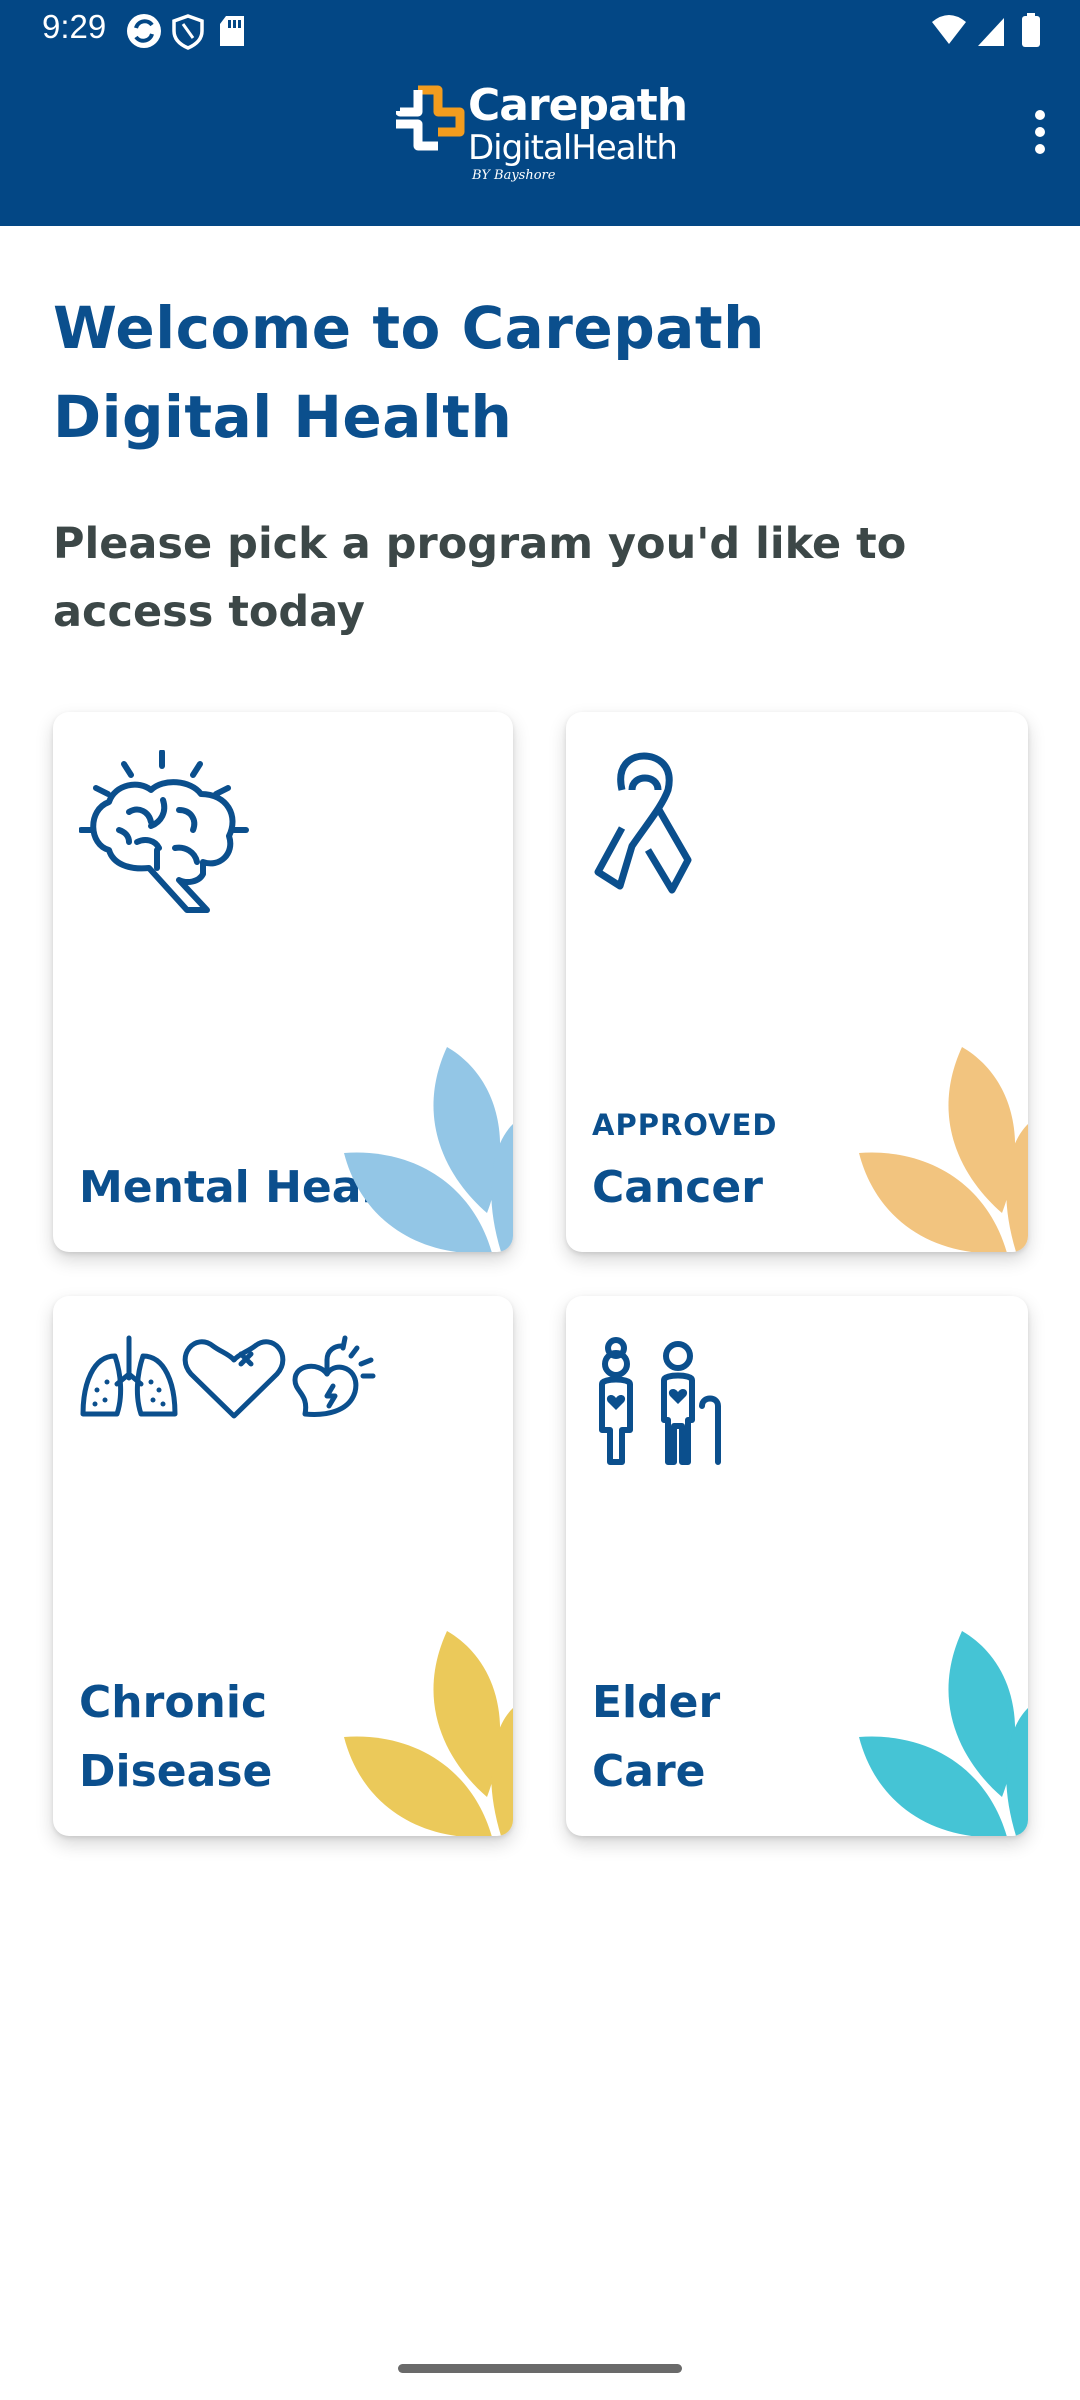 Image resolution: width=1080 pixels, height=2400 pixels. I want to click on brain-icon, so click(164, 831).